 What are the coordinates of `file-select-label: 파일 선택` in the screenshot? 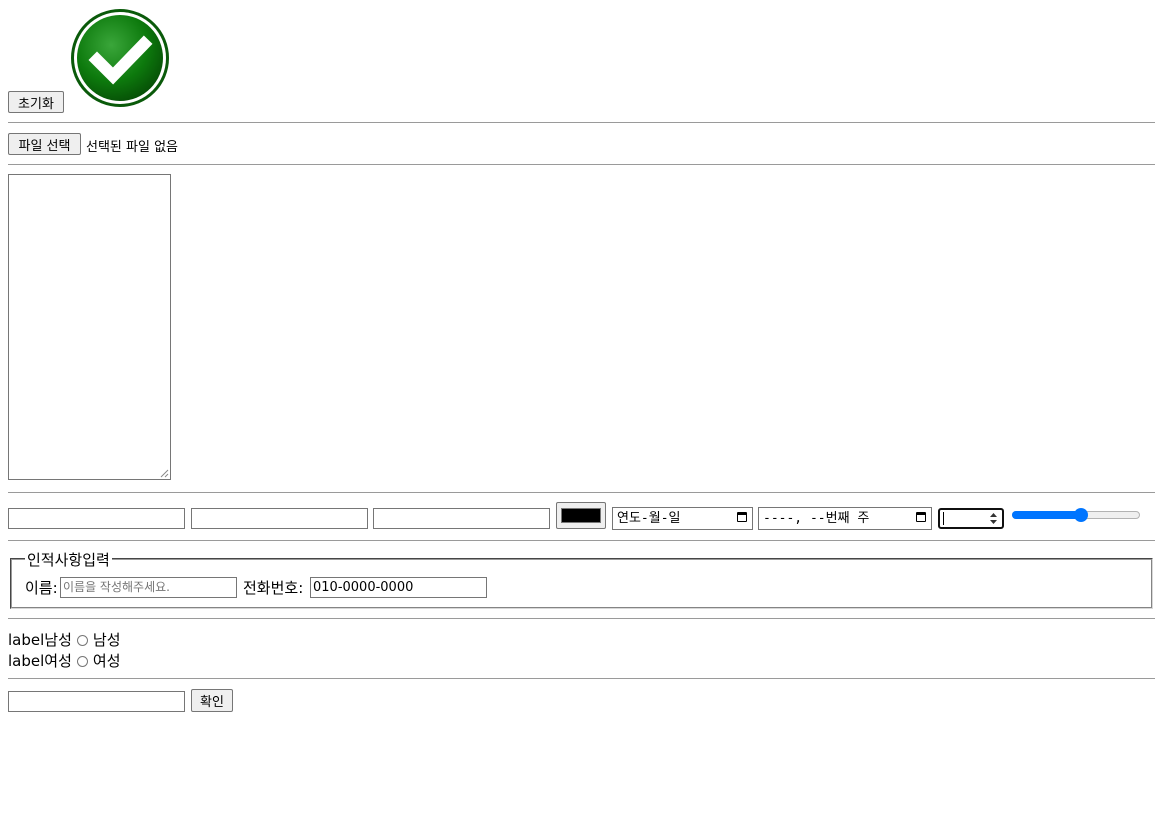 It's located at (44, 146).